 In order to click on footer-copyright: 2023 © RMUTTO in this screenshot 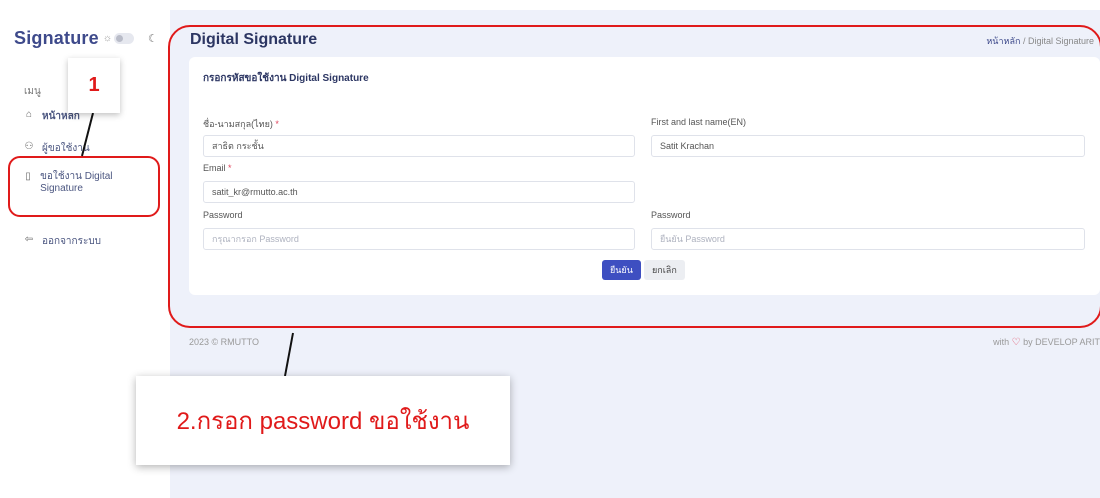, I will do `click(224, 342)`.